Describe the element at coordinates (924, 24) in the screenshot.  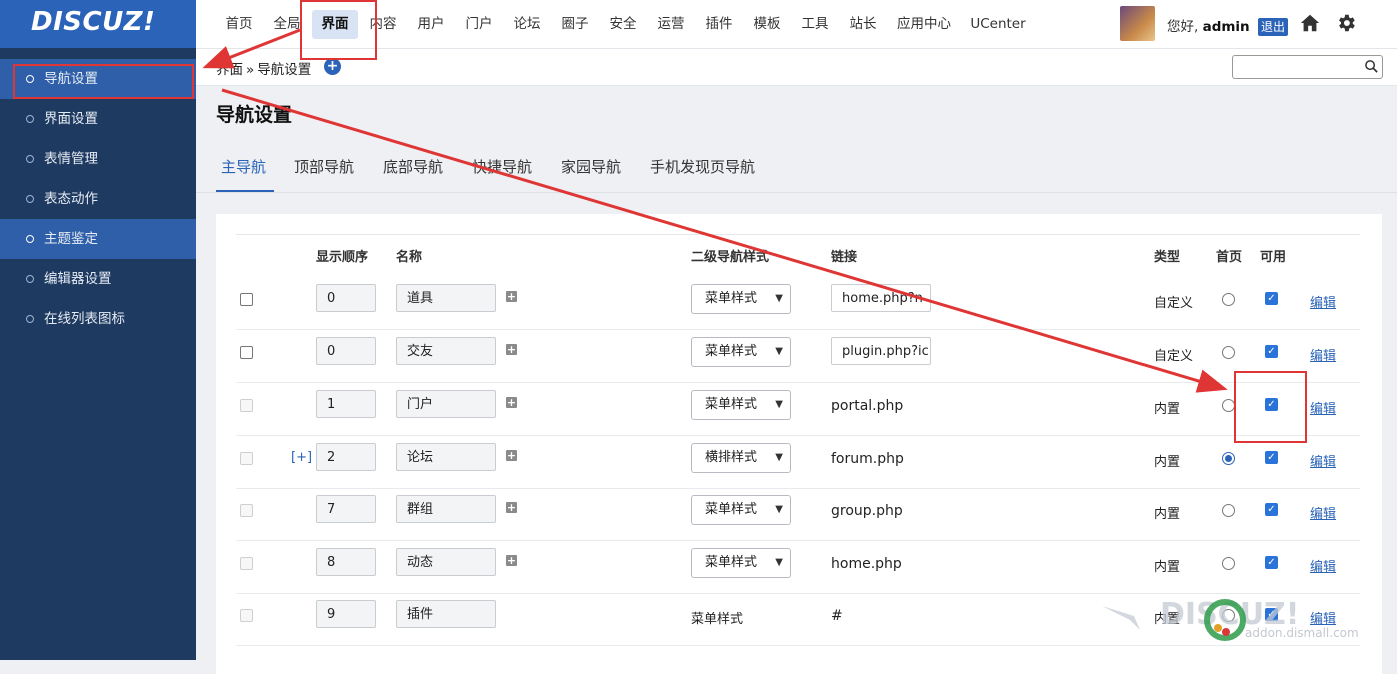
I see `top-nav-app-center: 应用中心` at that location.